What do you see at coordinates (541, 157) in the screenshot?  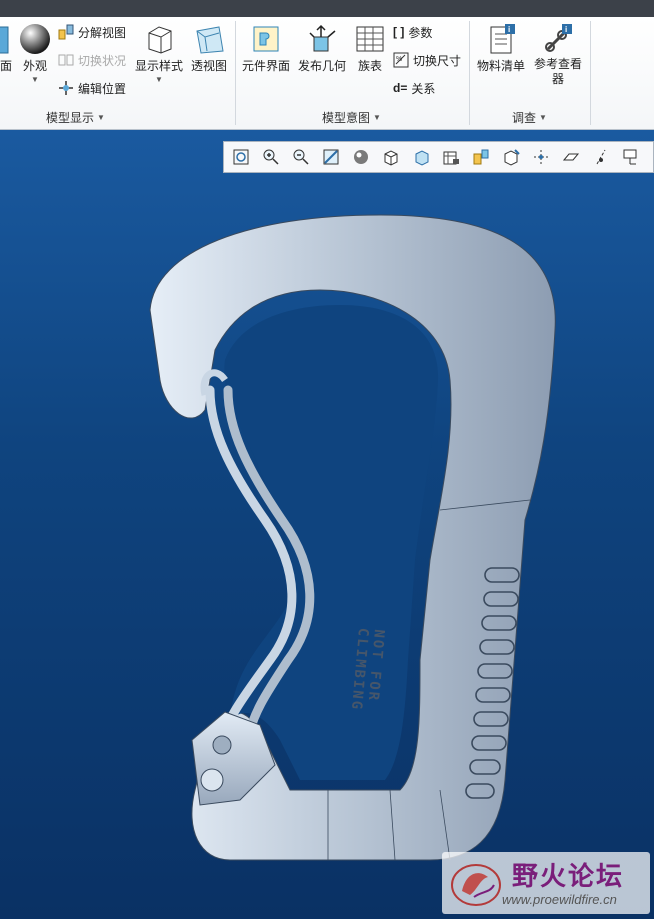 I see `spin-center-icon` at bounding box center [541, 157].